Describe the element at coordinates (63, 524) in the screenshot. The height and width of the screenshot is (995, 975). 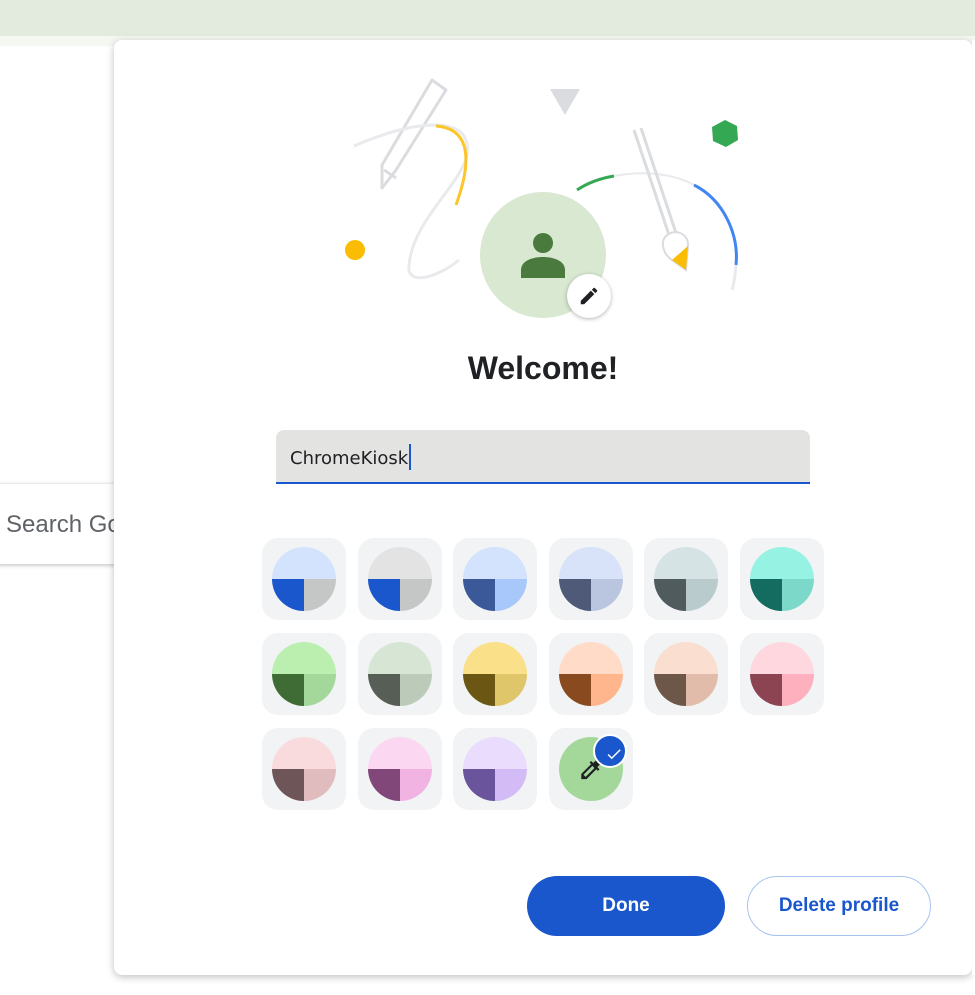
I see `background-search-text: Search Go` at that location.